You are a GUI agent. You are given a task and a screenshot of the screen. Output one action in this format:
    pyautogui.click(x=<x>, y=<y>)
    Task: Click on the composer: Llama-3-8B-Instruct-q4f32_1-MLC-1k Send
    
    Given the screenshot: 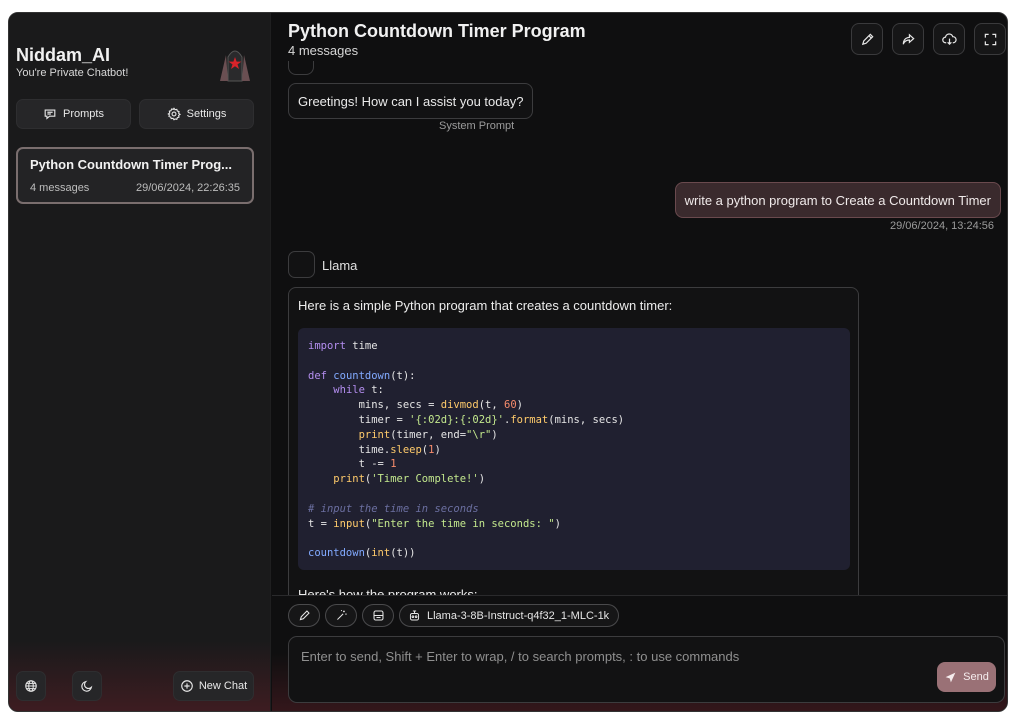 What is the action you would take?
    pyautogui.click(x=639, y=653)
    